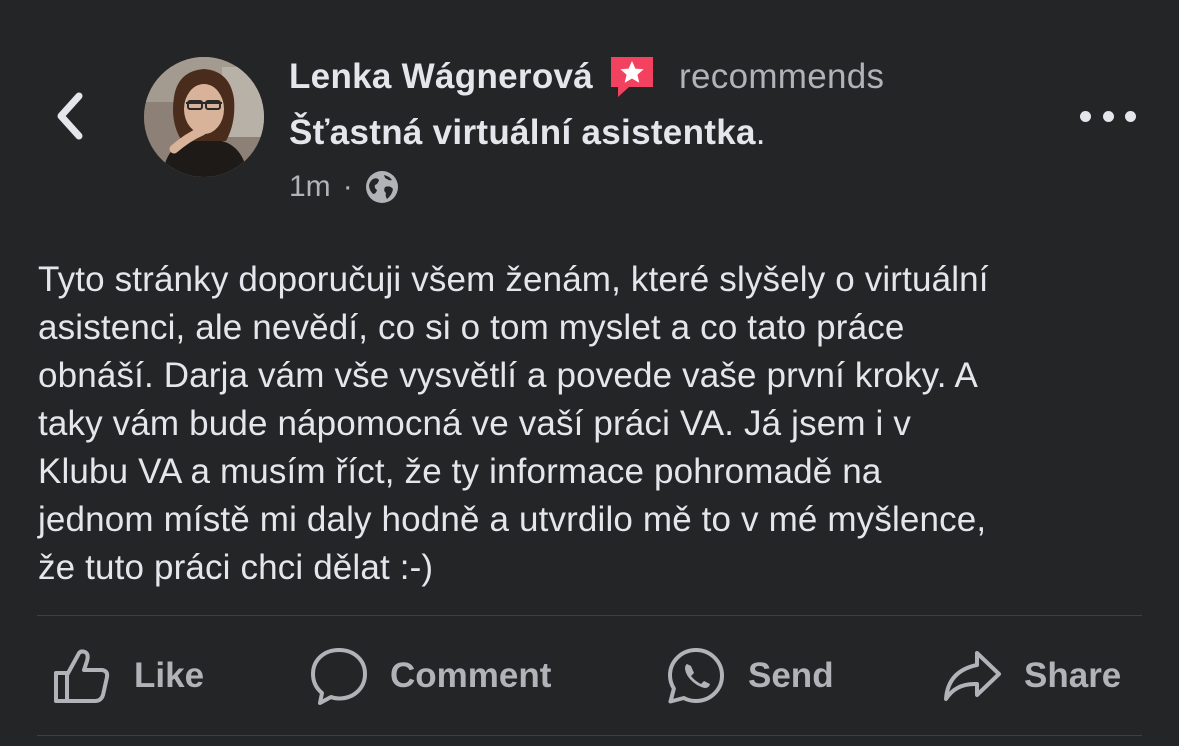 The height and width of the screenshot is (746, 1179). What do you see at coordinates (169, 675) in the screenshot?
I see `like-label: Like` at bounding box center [169, 675].